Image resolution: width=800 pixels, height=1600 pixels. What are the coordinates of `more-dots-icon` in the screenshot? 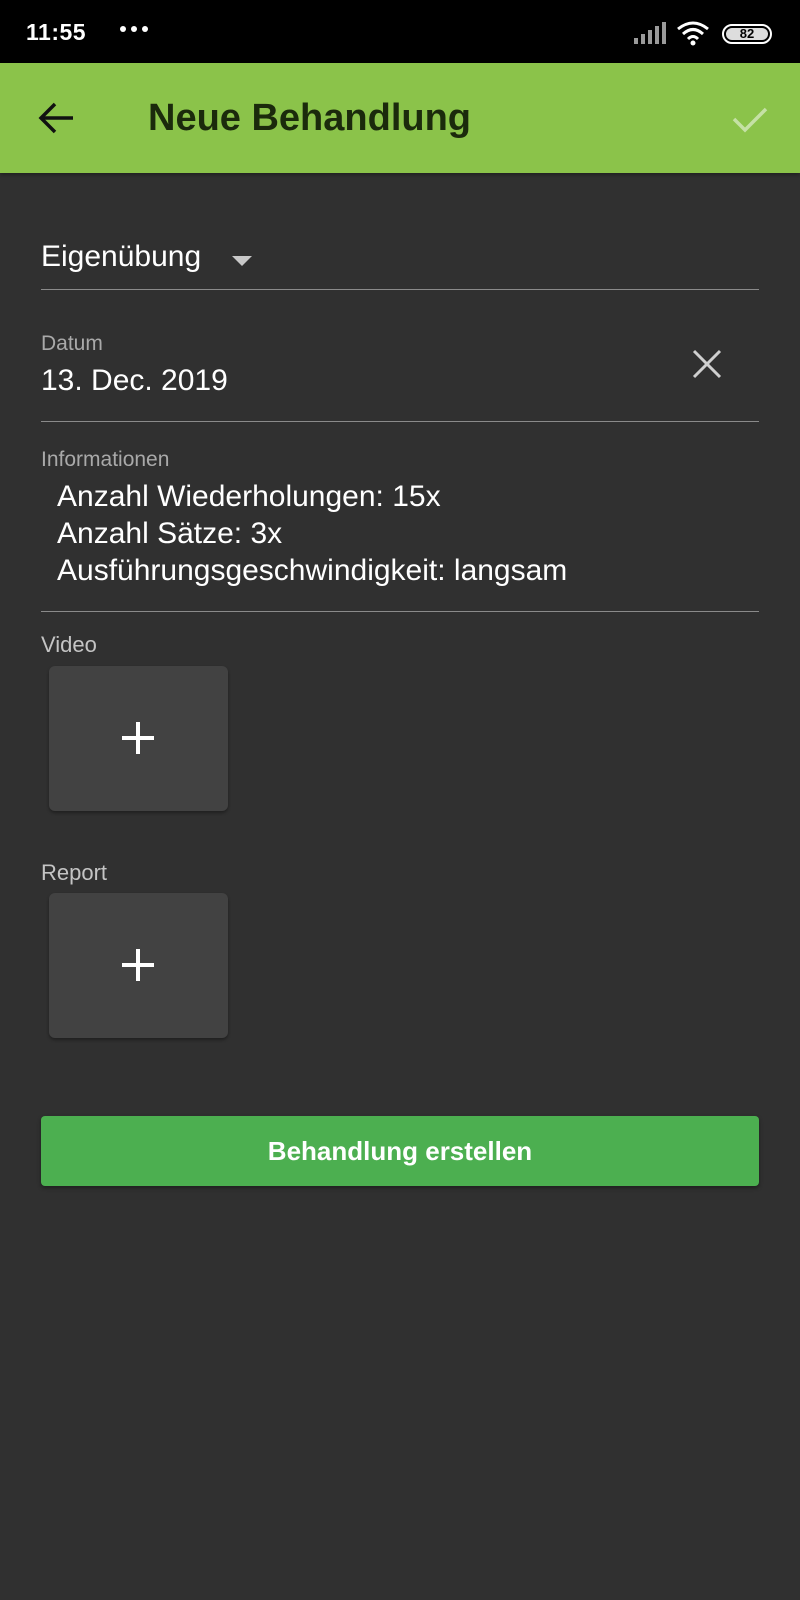 It's located at (134, 30).